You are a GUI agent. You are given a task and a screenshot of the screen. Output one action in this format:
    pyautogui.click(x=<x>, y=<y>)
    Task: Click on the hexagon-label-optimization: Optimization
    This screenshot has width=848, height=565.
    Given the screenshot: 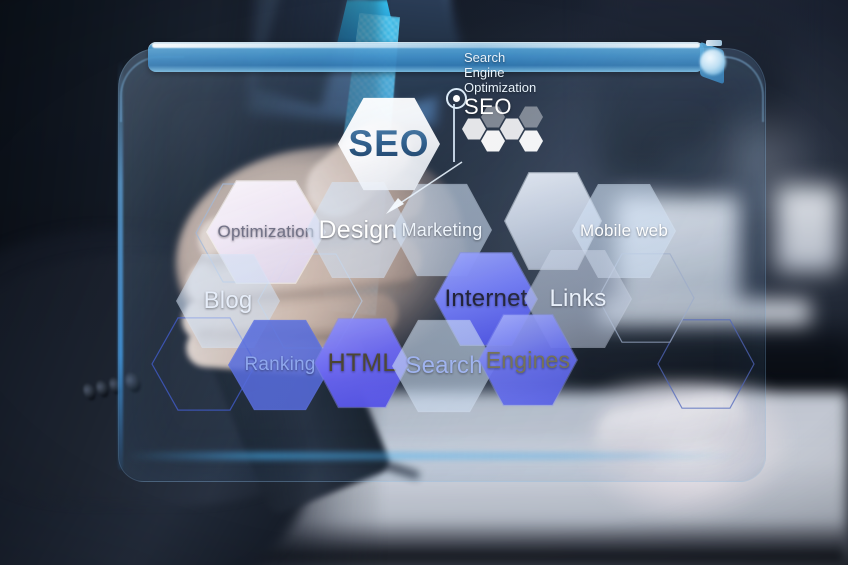 What is the action you would take?
    pyautogui.click(x=266, y=231)
    